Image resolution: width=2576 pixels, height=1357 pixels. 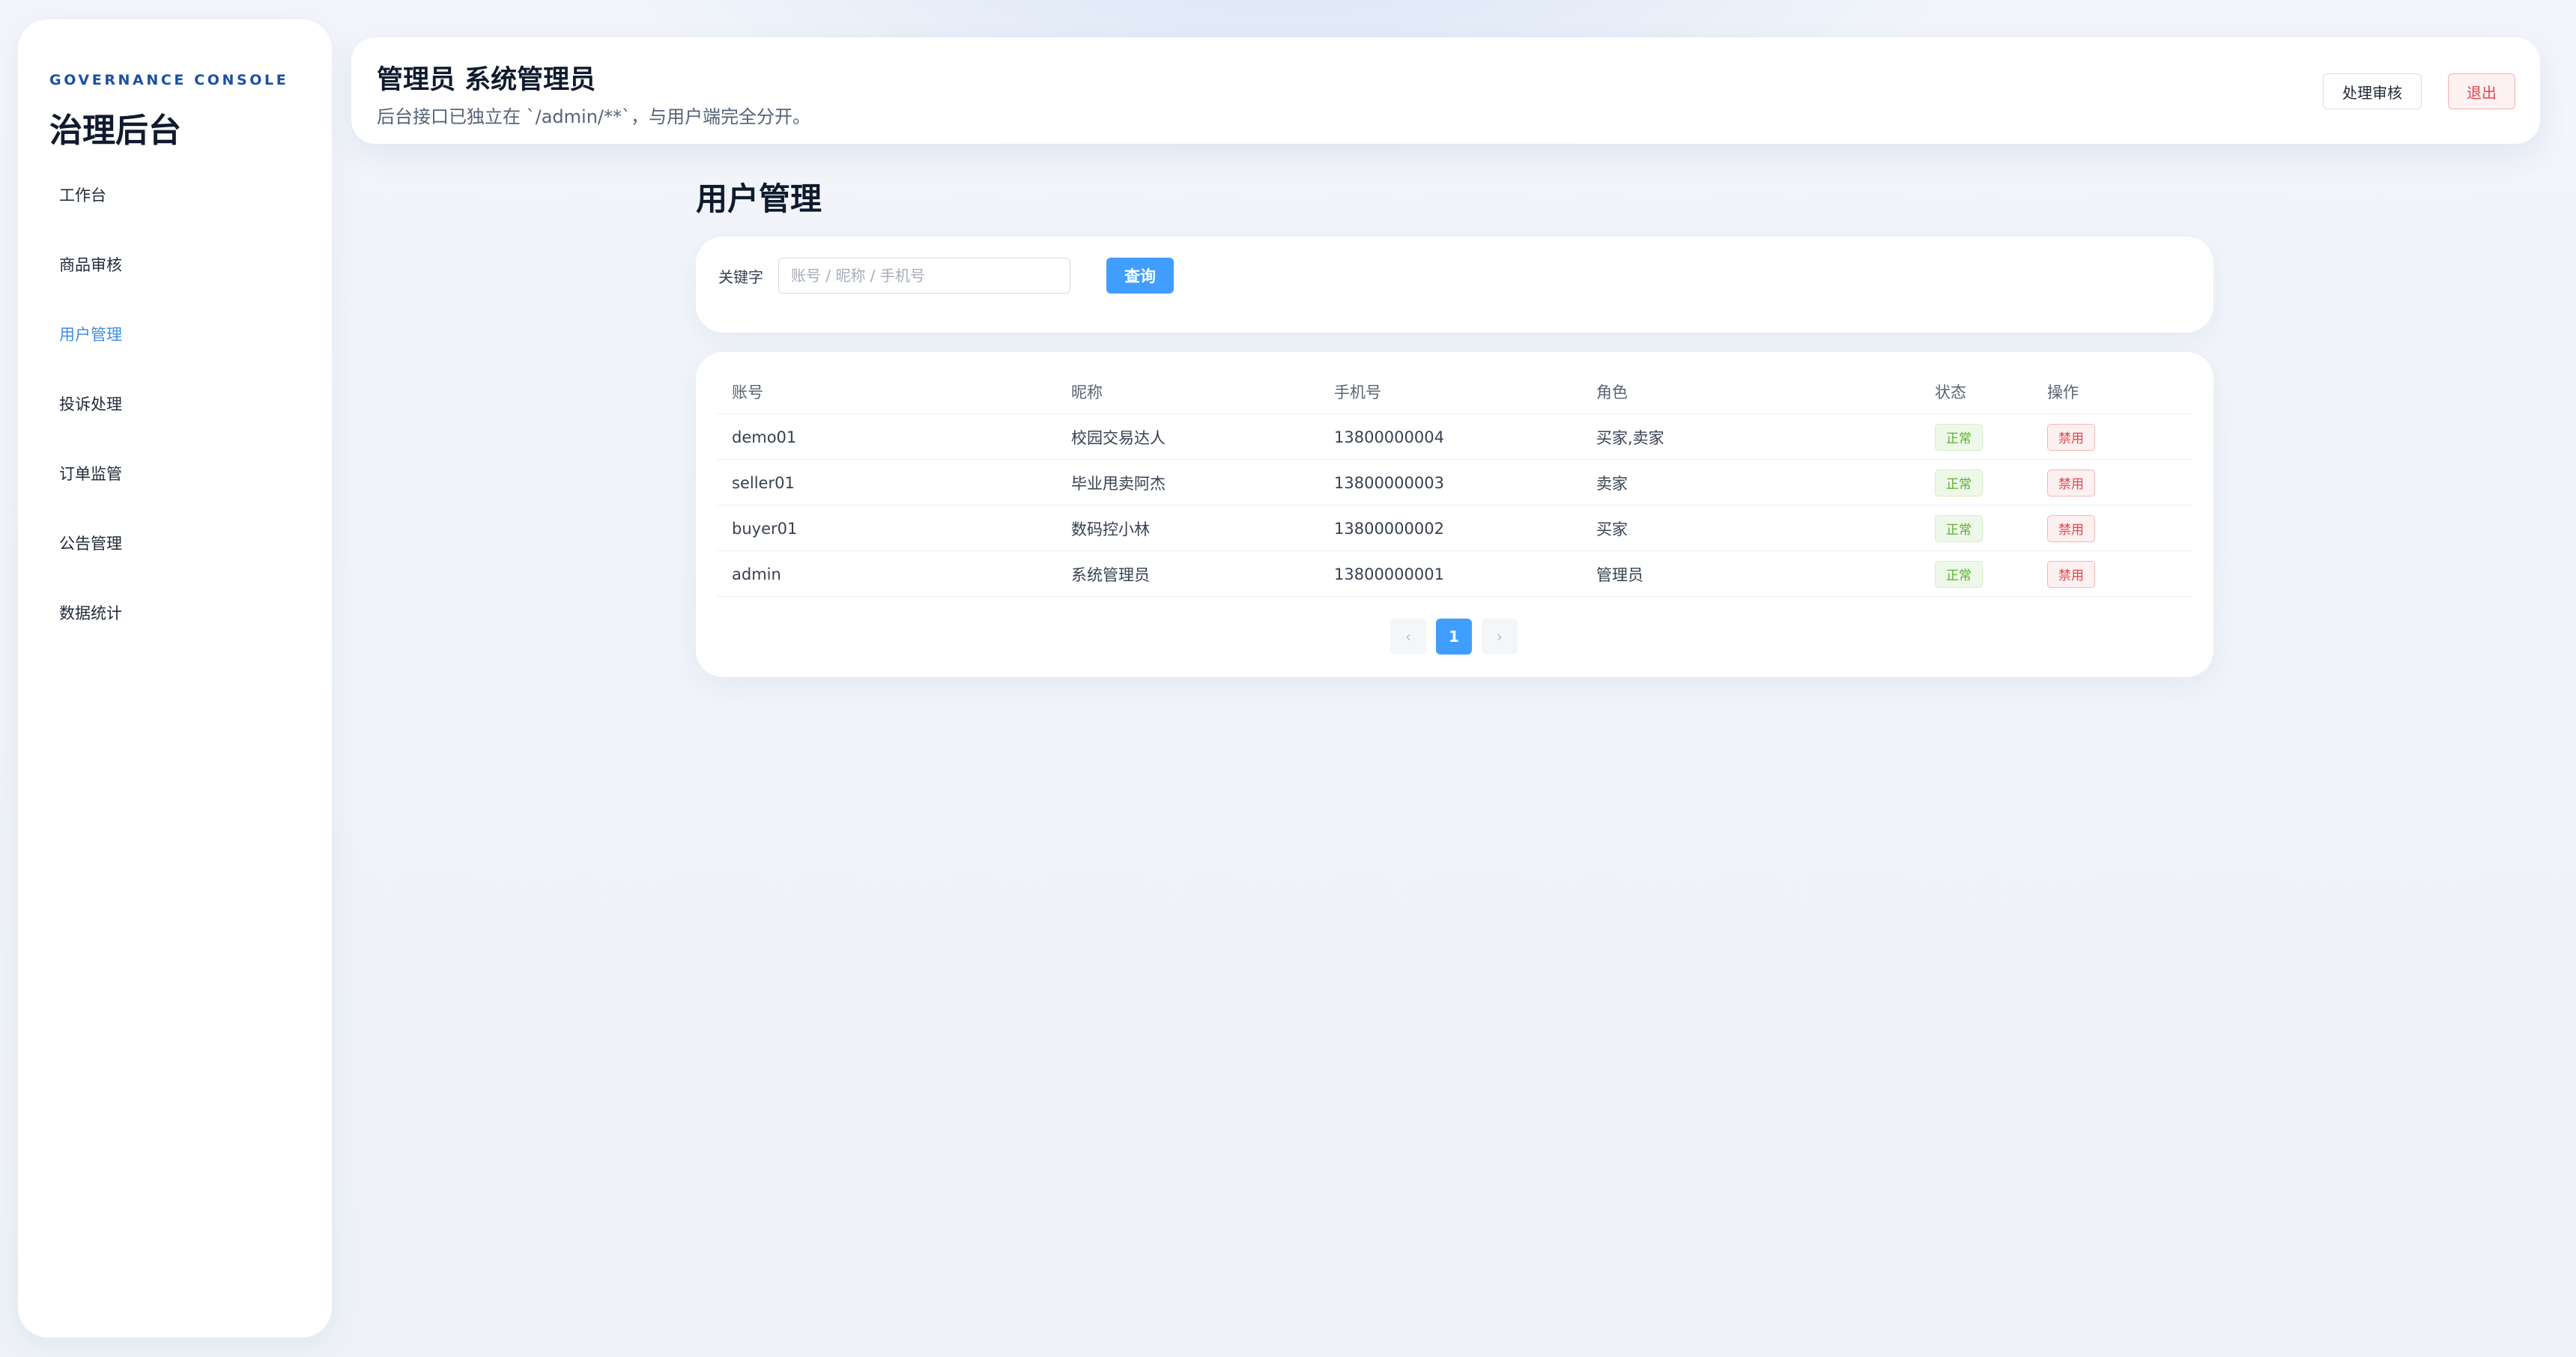 I want to click on header-nickname: 昵称, so click(x=1087, y=392).